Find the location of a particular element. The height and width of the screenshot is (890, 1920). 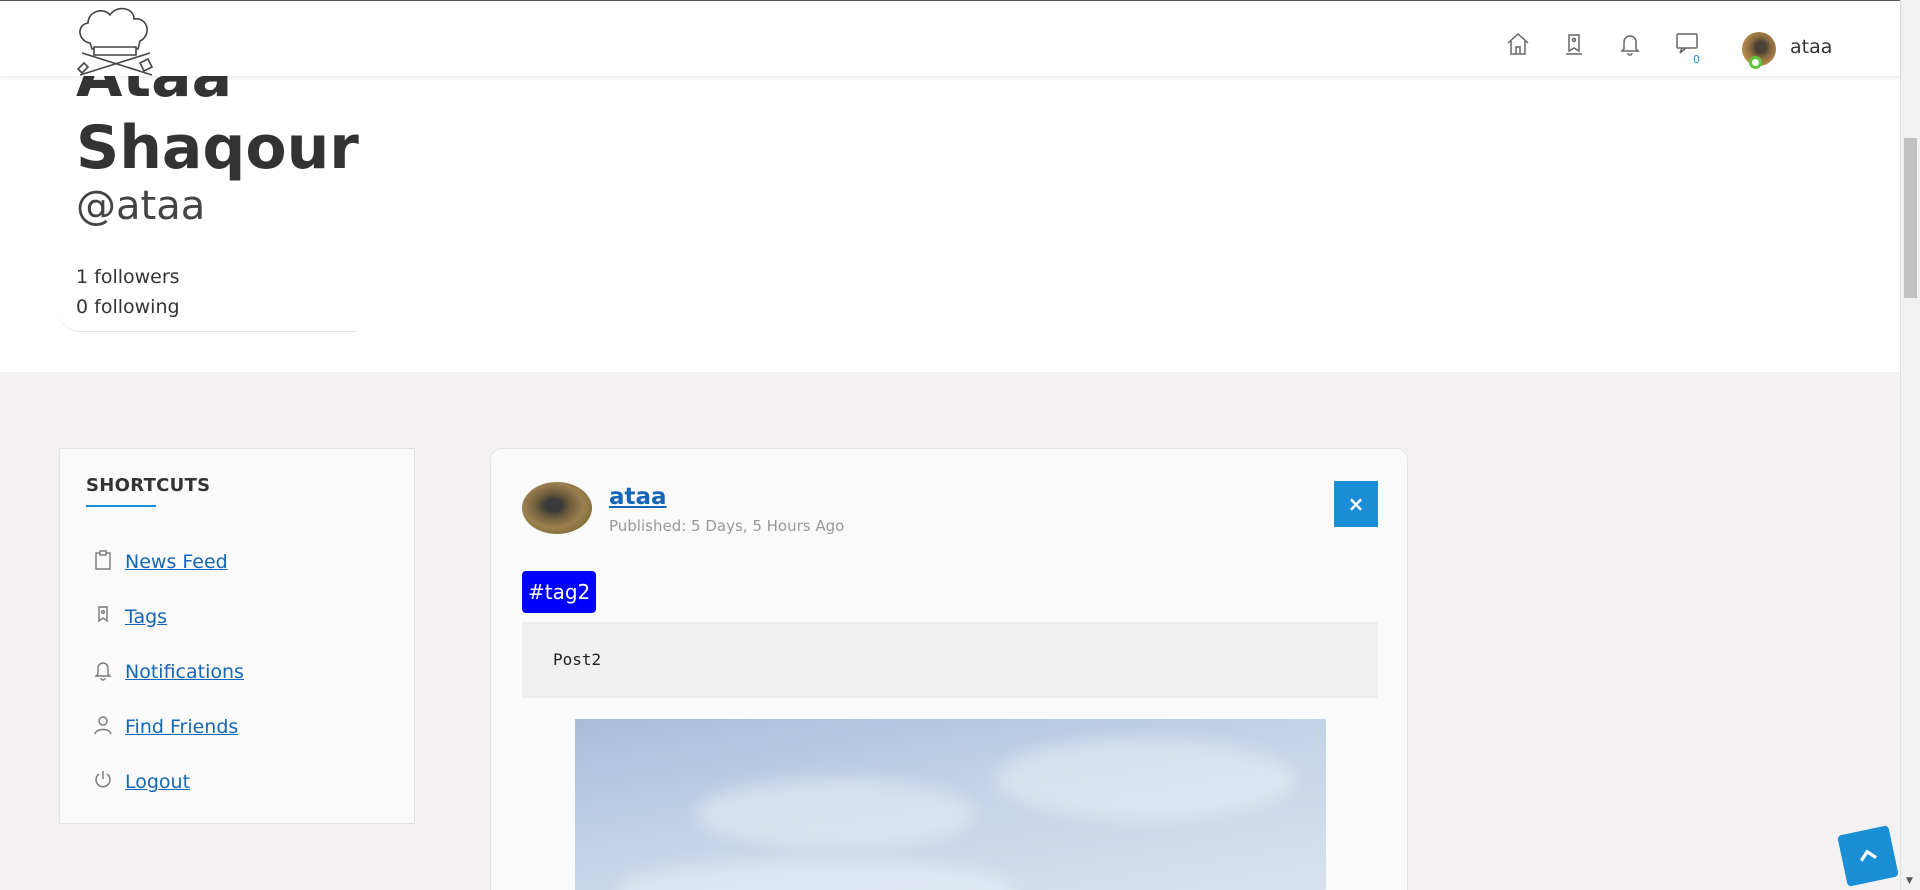

delete-post-button: × is located at coordinates (1356, 504).